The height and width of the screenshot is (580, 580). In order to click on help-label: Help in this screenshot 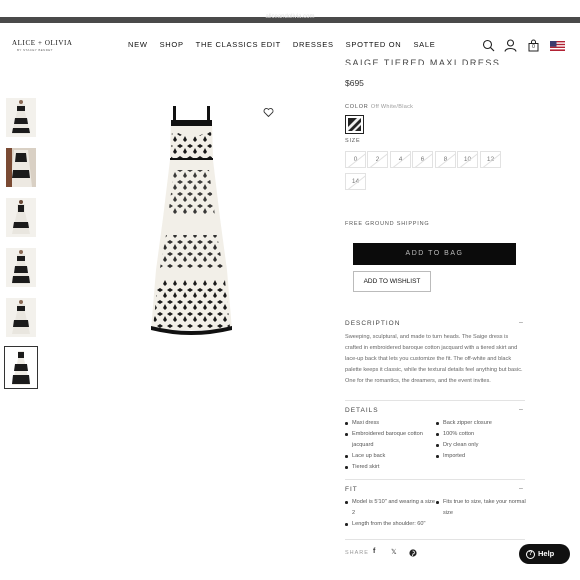, I will do `click(546, 553)`.